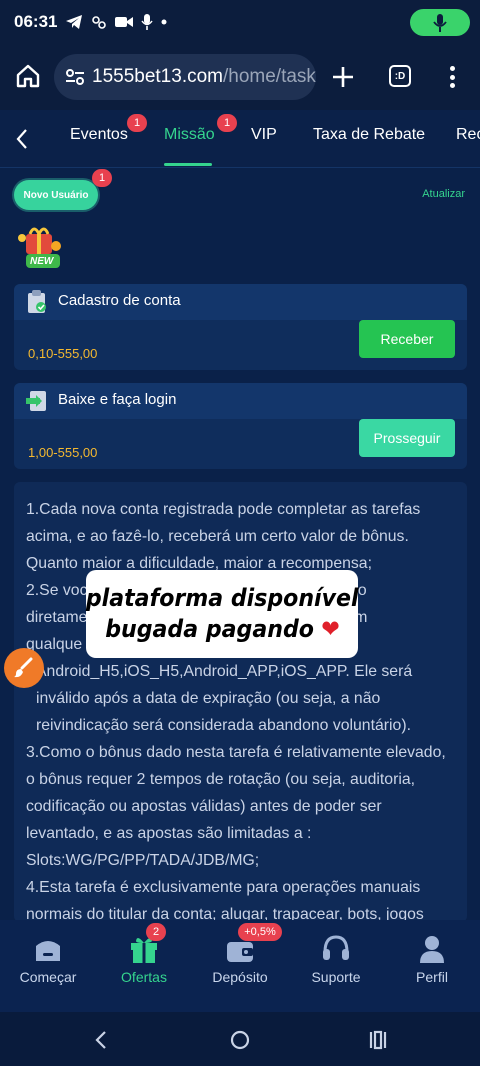 Image resolution: width=480 pixels, height=1066 pixels. I want to click on more-vert-icon, so click(452, 68).